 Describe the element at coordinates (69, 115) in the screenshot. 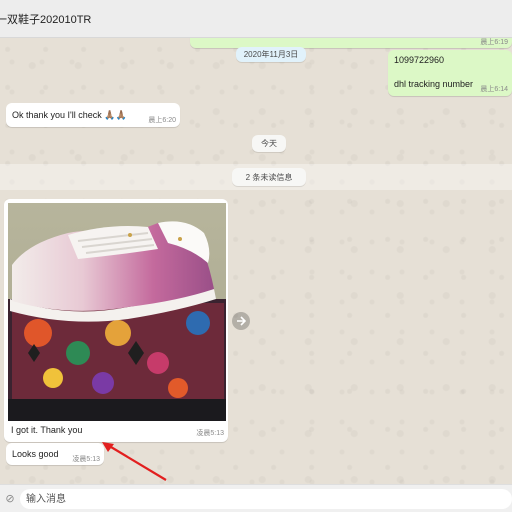

I see `message-text: Ok thank you I'll check 🙏🏽🙏🏽` at that location.